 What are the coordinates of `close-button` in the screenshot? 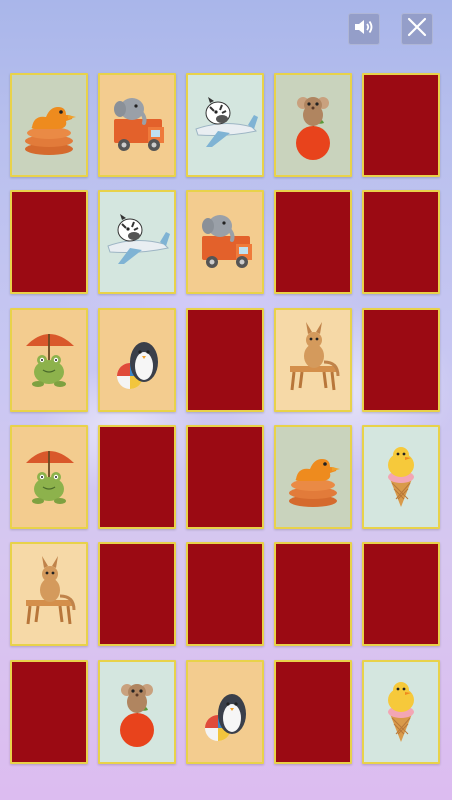 It's located at (417, 29).